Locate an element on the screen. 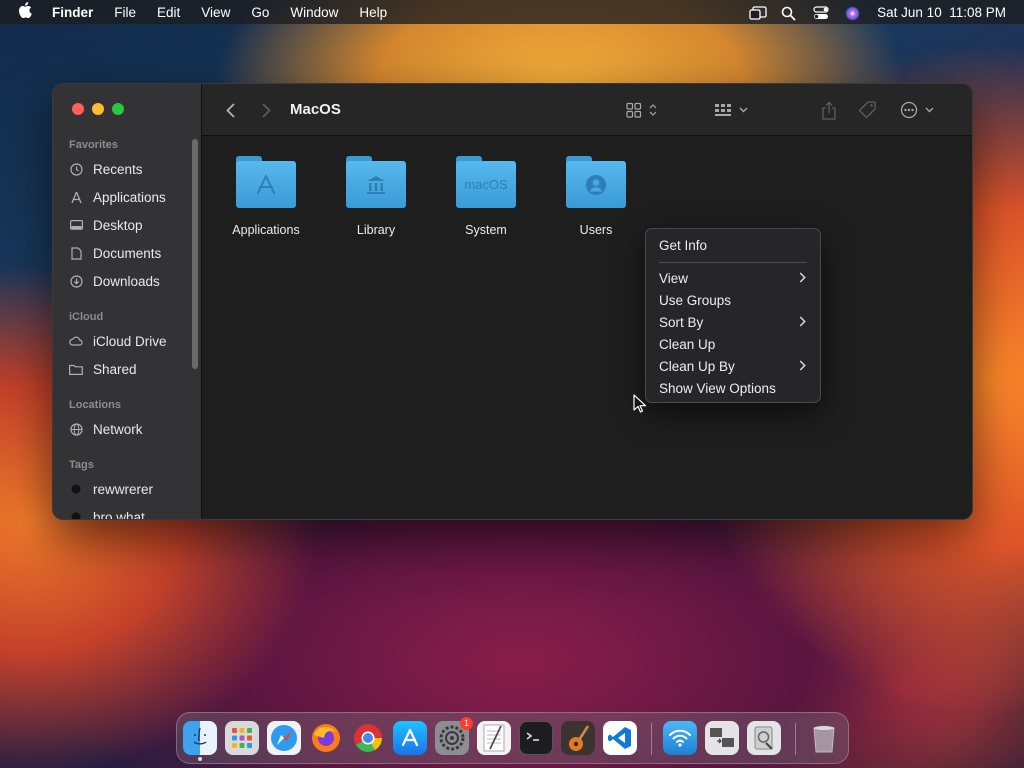 The height and width of the screenshot is (768, 1024). sidebar-item-desktop: Desktop is located at coordinates (106, 225).